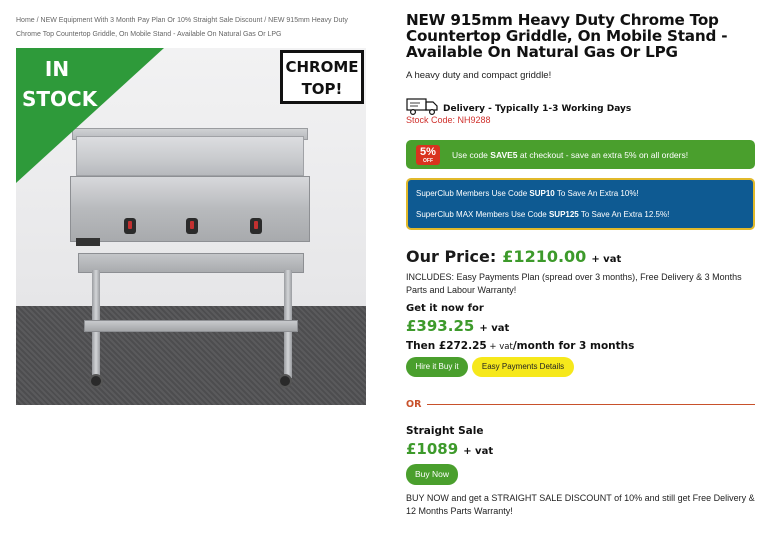 The width and height of the screenshot is (768, 535). Describe the element at coordinates (432, 449) in the screenshot. I see `straight-sale-value: £1089` at that location.